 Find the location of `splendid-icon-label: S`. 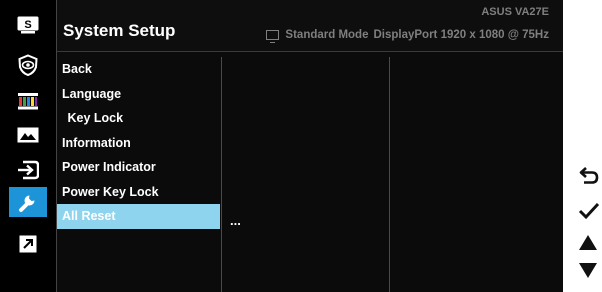

splendid-icon-label: S is located at coordinates (27, 25).